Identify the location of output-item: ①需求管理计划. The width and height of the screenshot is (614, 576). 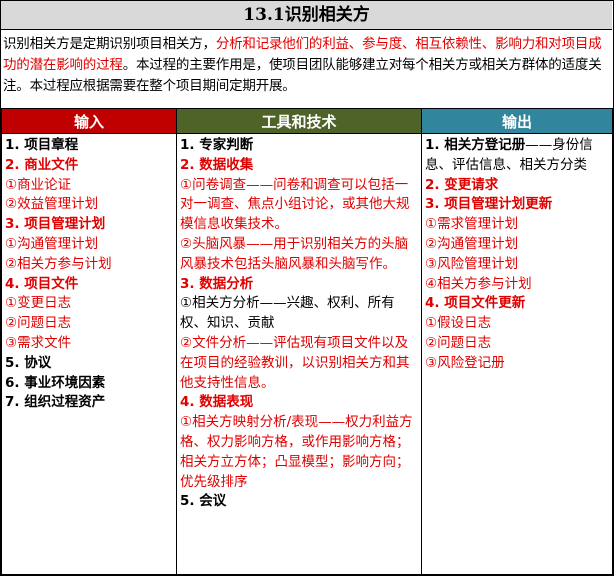
(472, 224).